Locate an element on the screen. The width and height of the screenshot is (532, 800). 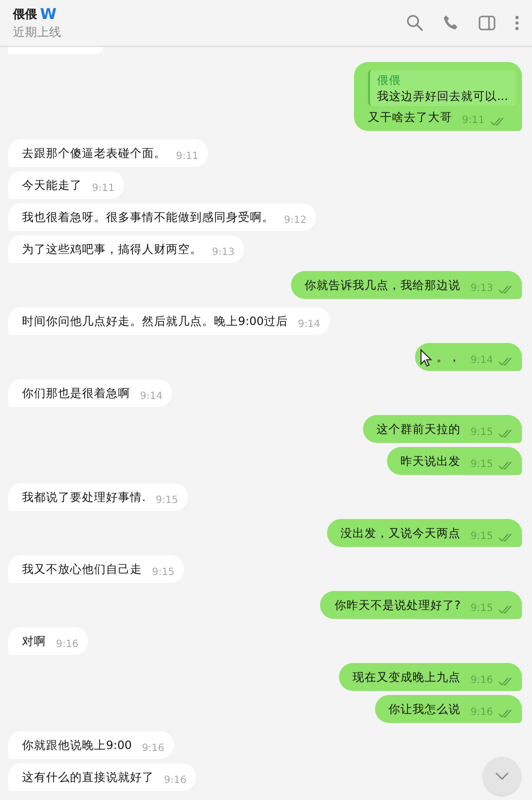
more-icon is located at coordinates (517, 23).